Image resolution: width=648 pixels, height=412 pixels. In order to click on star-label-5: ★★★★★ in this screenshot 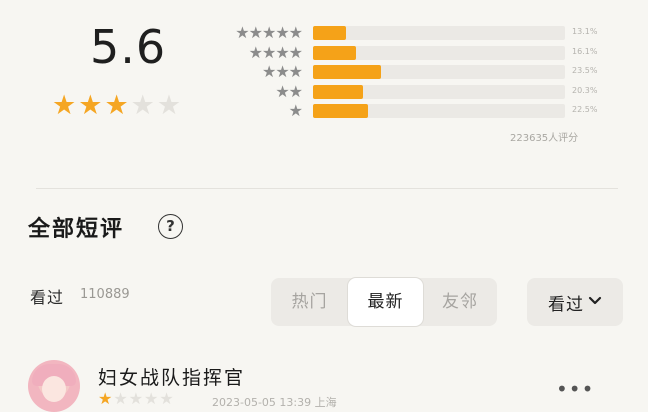, I will do `click(269, 32)`.